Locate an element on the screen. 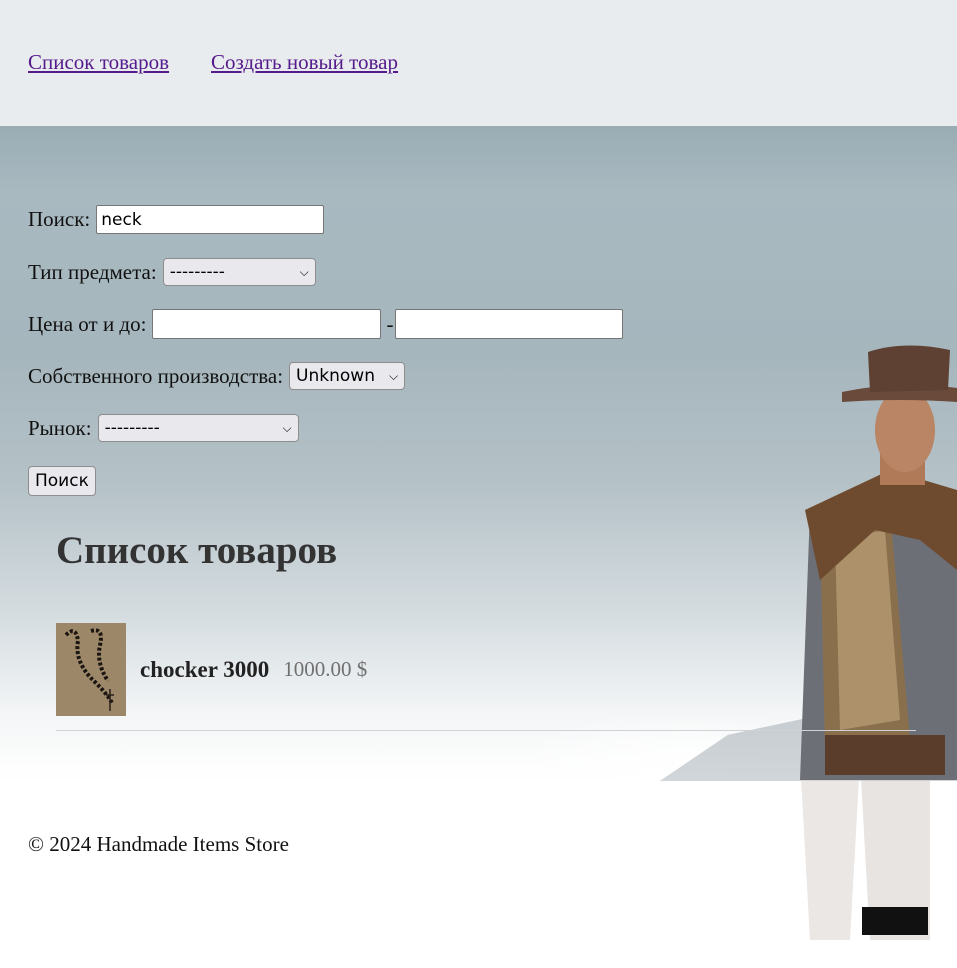  search-label: Поиск: is located at coordinates (59, 219).